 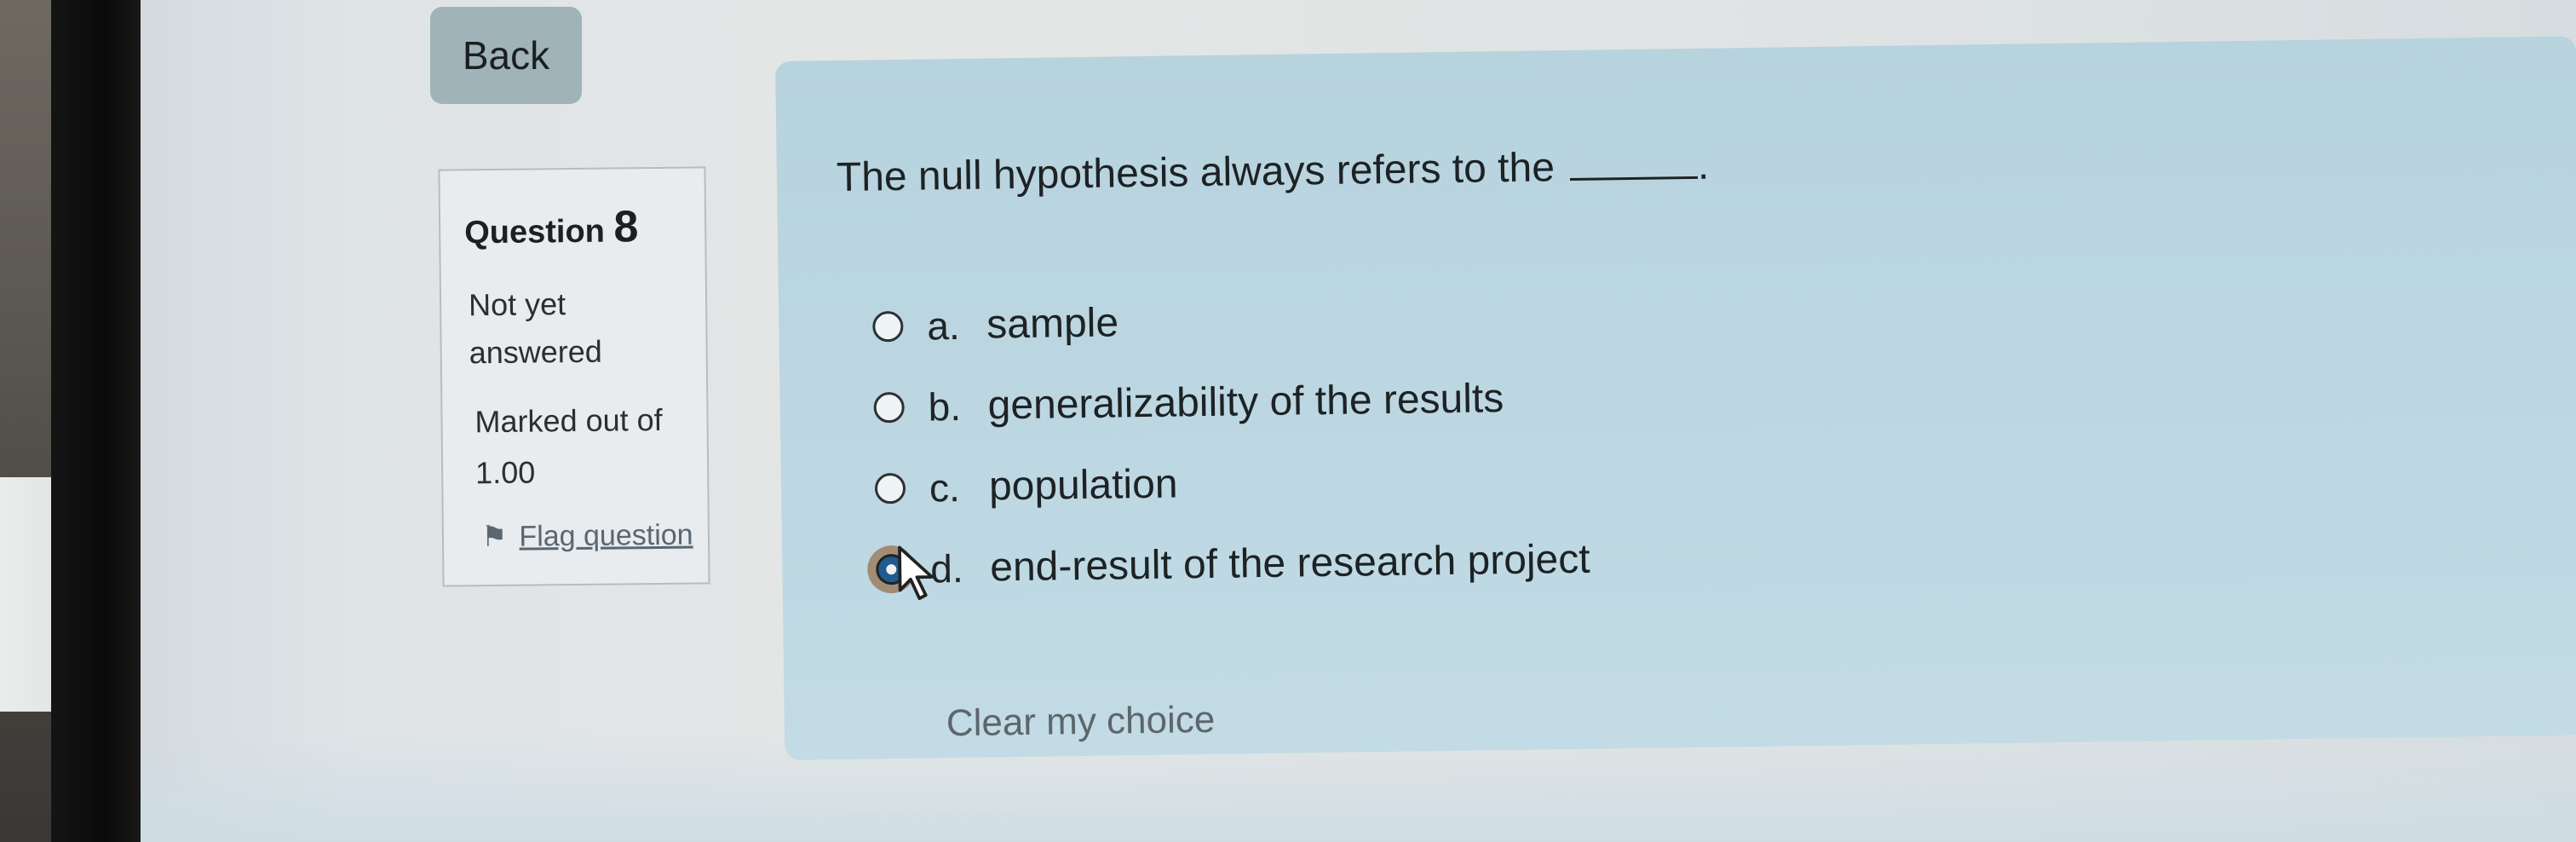 What do you see at coordinates (1230, 321) in the screenshot?
I see `option-a: a. sample` at bounding box center [1230, 321].